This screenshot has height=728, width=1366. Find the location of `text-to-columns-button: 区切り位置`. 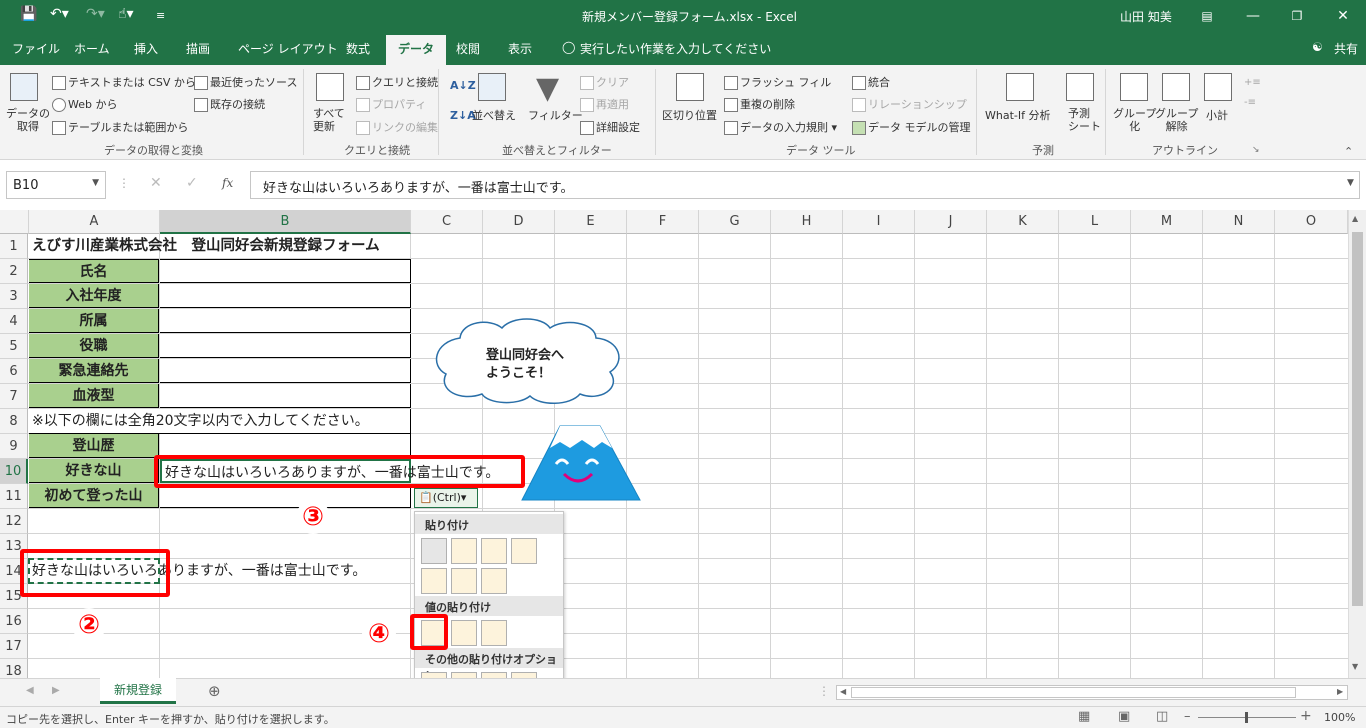

text-to-columns-button: 区切り位置 is located at coordinates (689, 115).